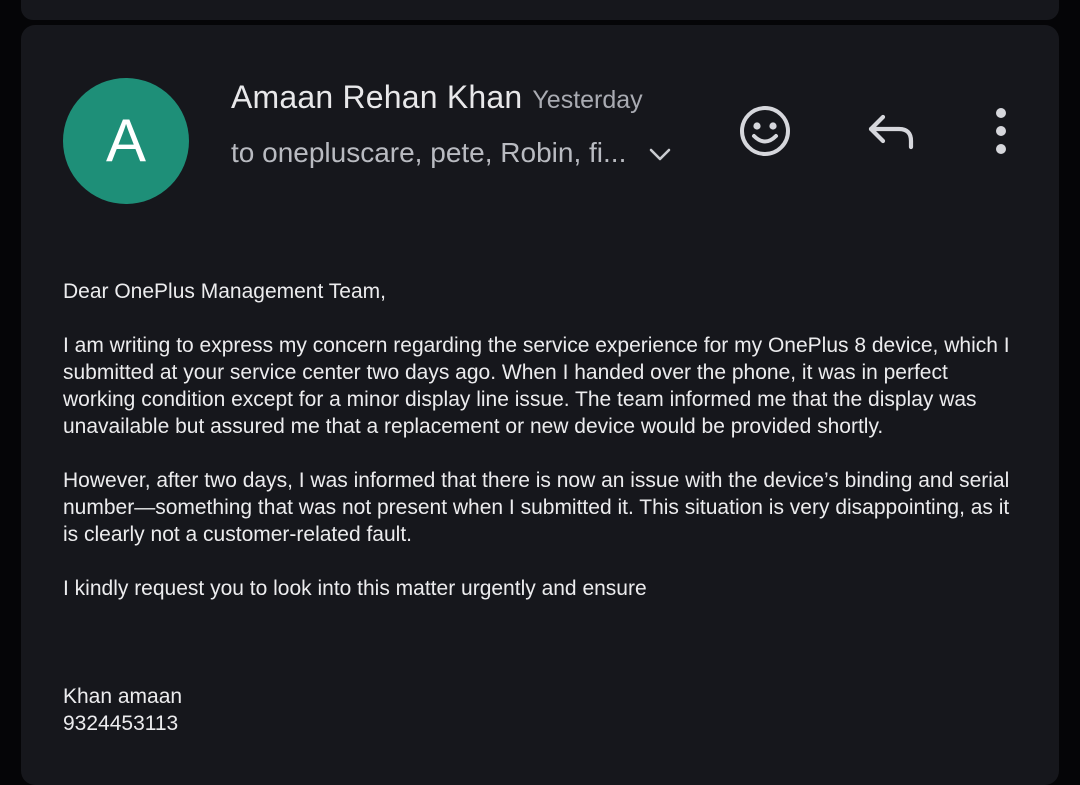  I want to click on vertical-dots-icon, so click(1001, 133).